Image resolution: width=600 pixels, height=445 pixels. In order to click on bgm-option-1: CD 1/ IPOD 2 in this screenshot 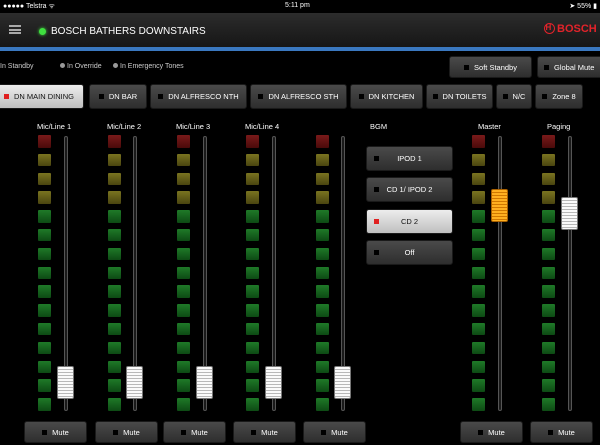, I will do `click(409, 189)`.